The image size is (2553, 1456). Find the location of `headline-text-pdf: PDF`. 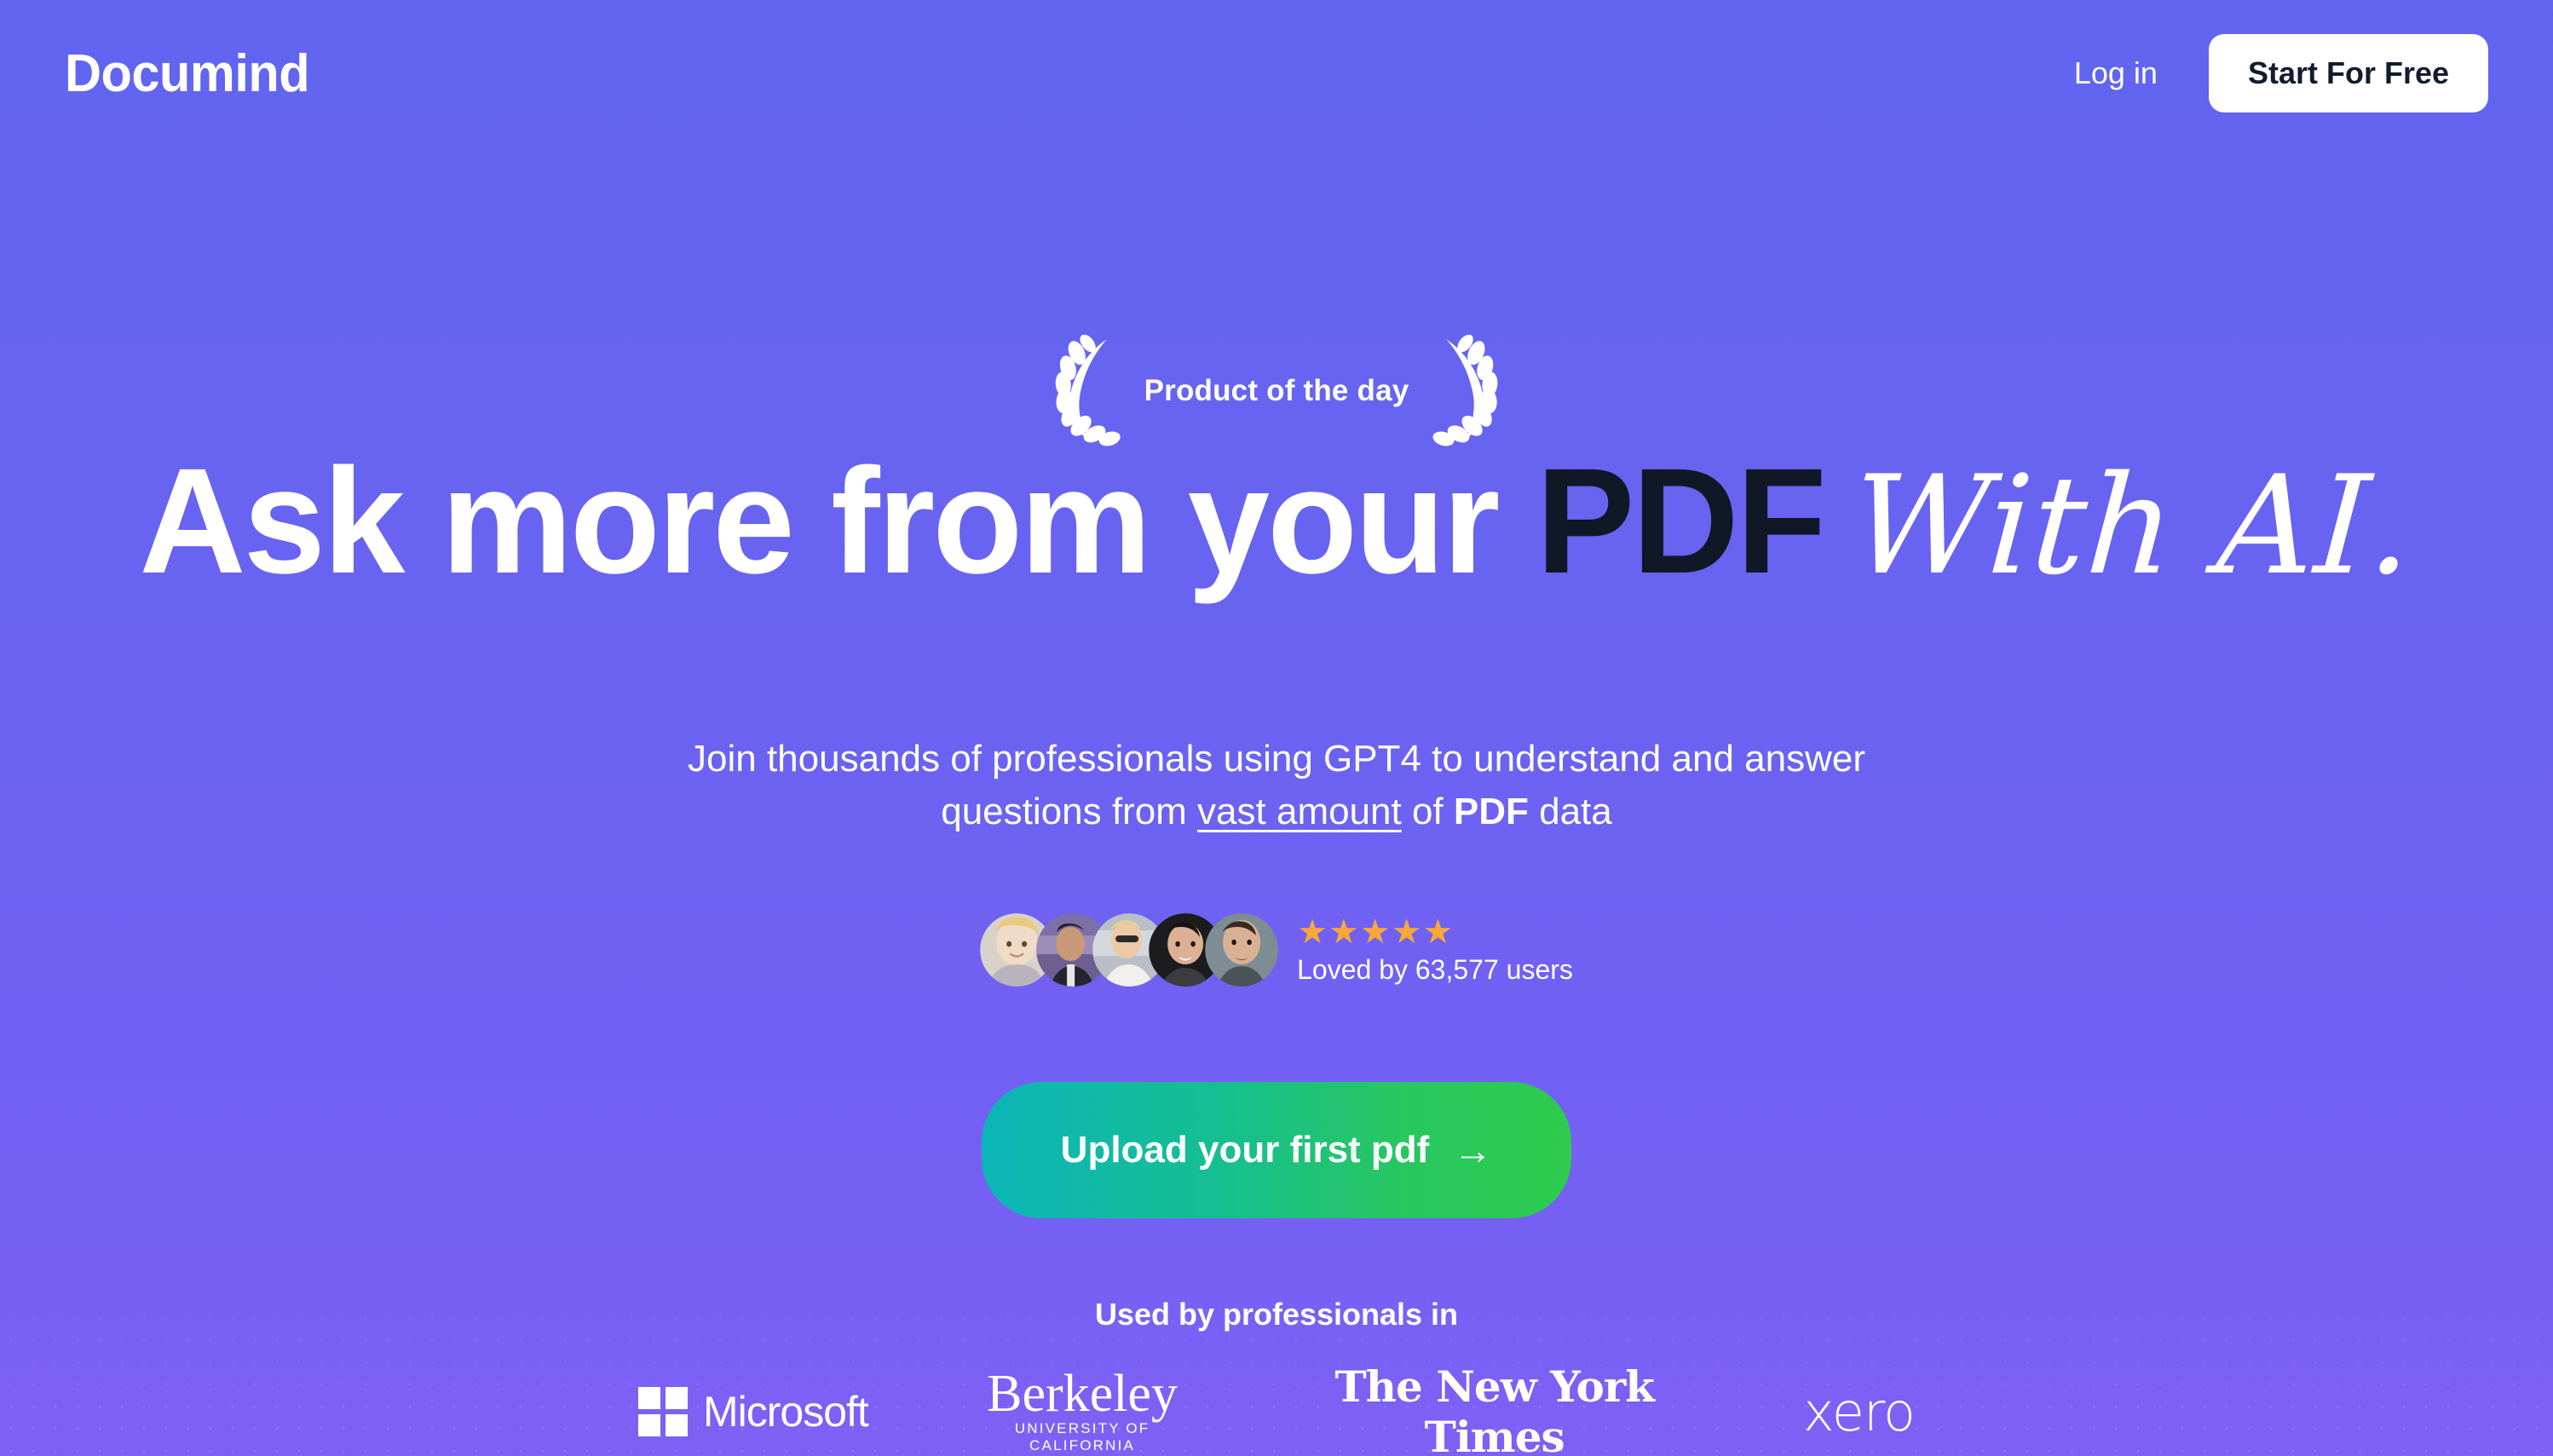

headline-text-pdf: PDF is located at coordinates (1681, 521).